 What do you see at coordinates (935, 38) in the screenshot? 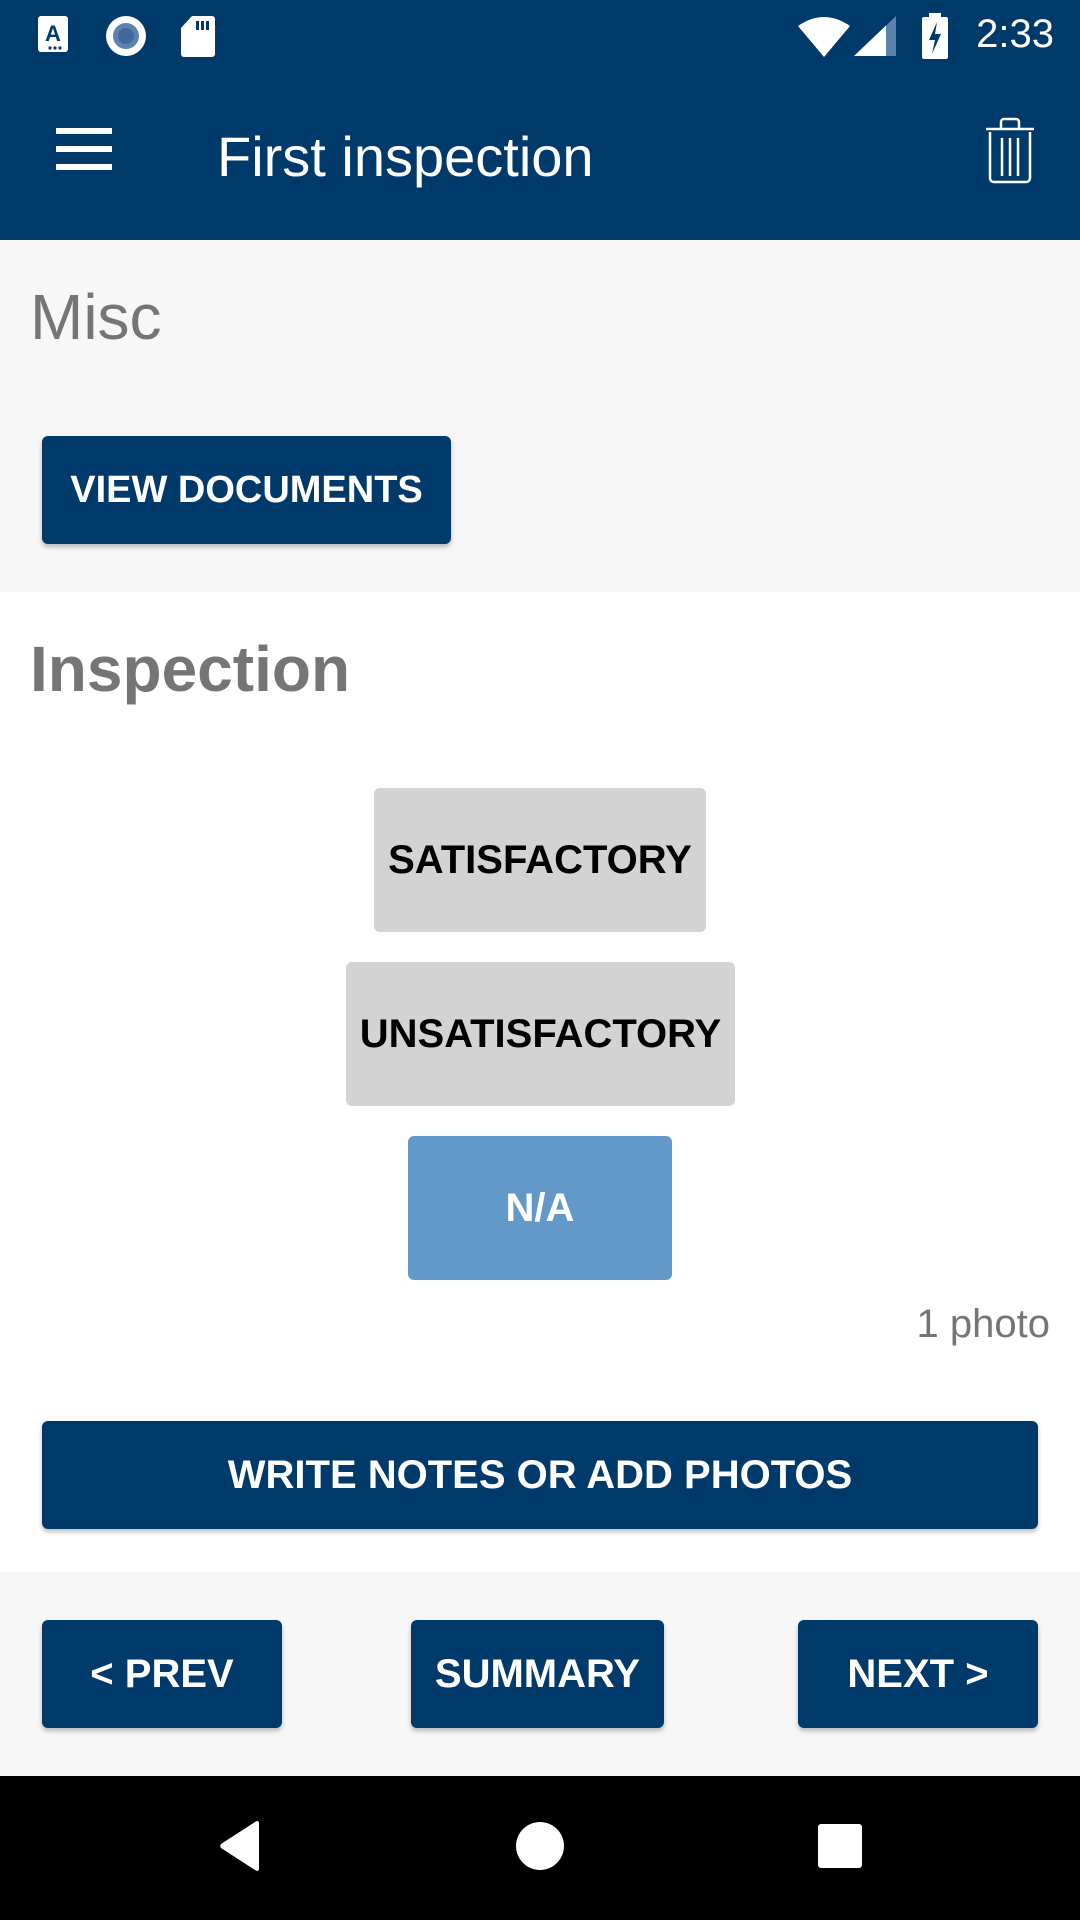
I see `battery-charging-icon` at bounding box center [935, 38].